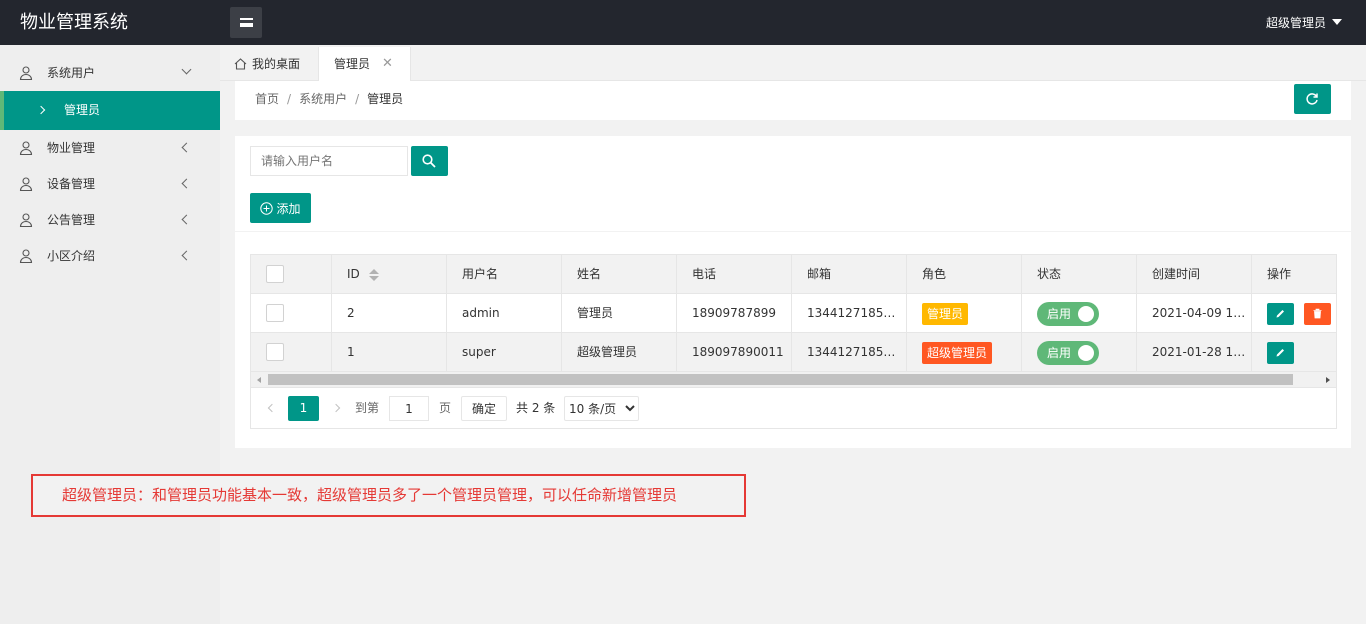  Describe the element at coordinates (41, 110) in the screenshot. I see `chevron-right-icon` at that location.